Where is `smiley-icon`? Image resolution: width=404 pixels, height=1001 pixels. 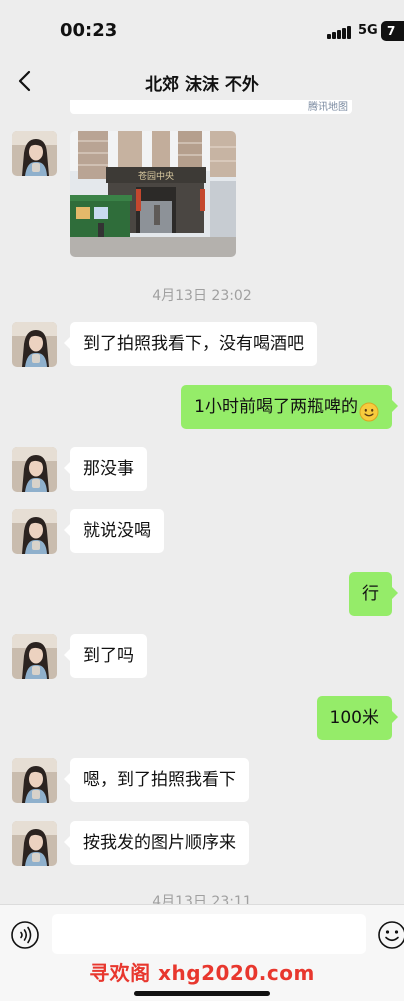
smiley-icon is located at coordinates (390, 935).